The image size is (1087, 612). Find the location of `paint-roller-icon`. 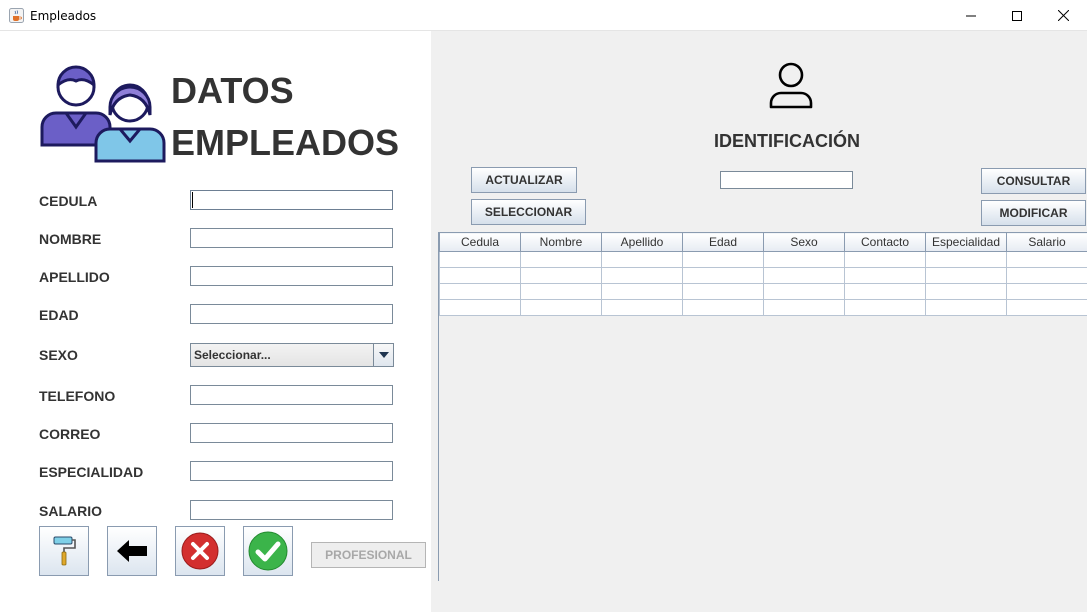

paint-roller-icon is located at coordinates (64, 551).